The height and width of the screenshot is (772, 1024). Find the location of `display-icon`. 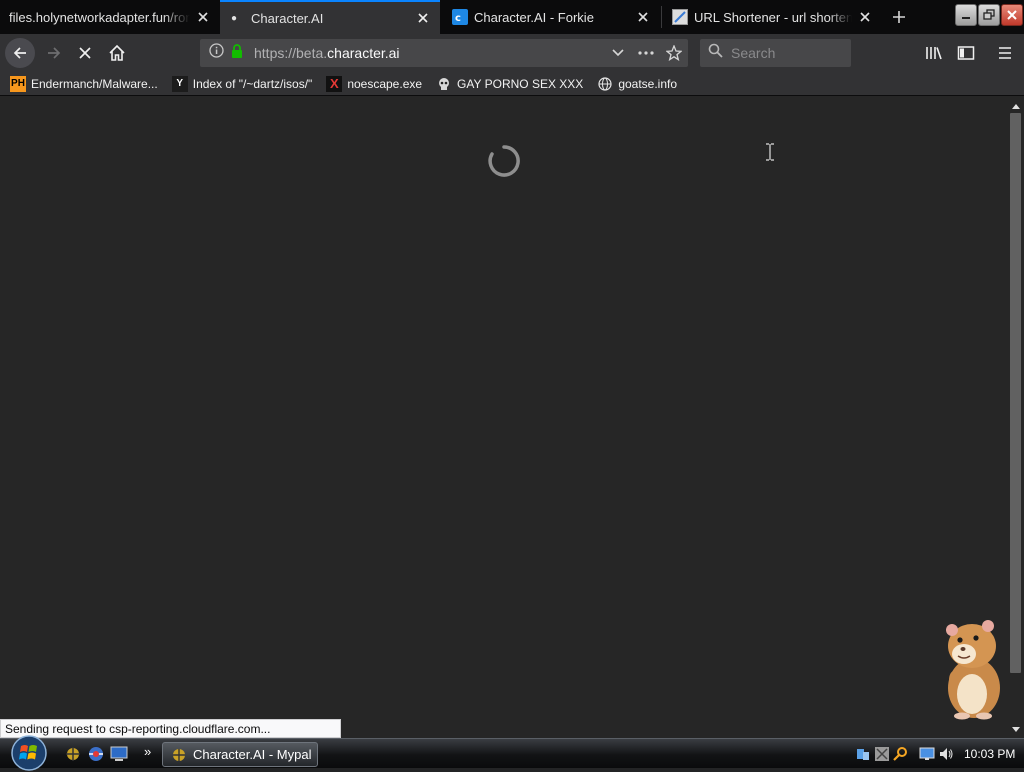

display-icon is located at coordinates (927, 754).